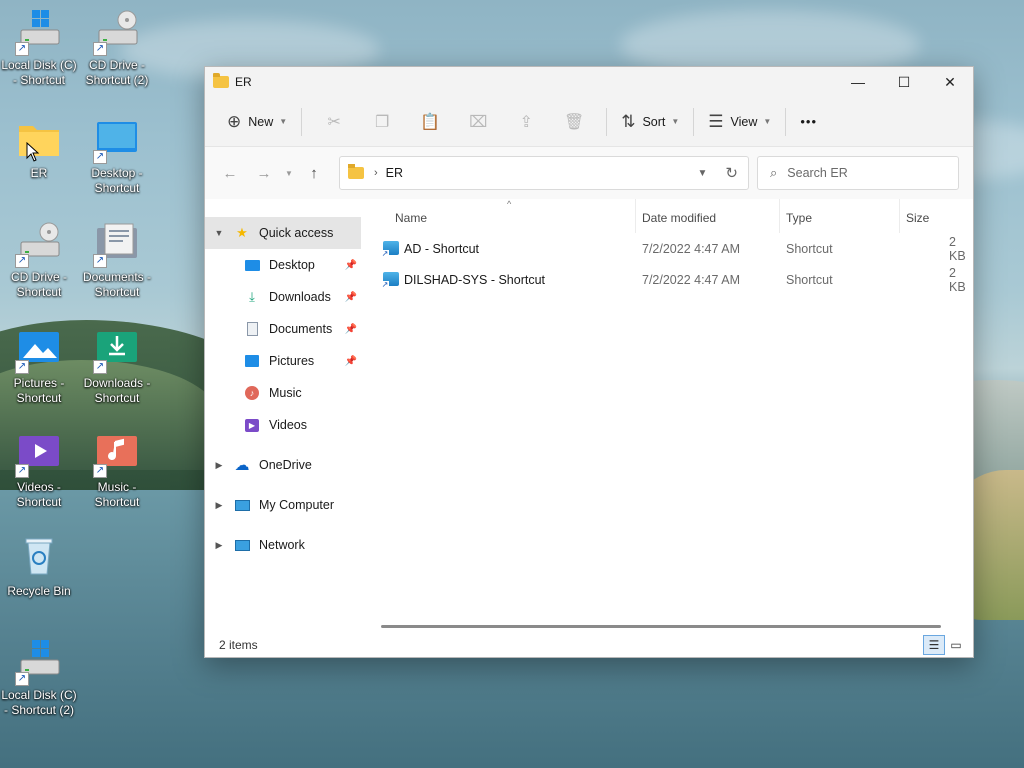  What do you see at coordinates (252, 265) in the screenshot?
I see `desktop-icon` at bounding box center [252, 265].